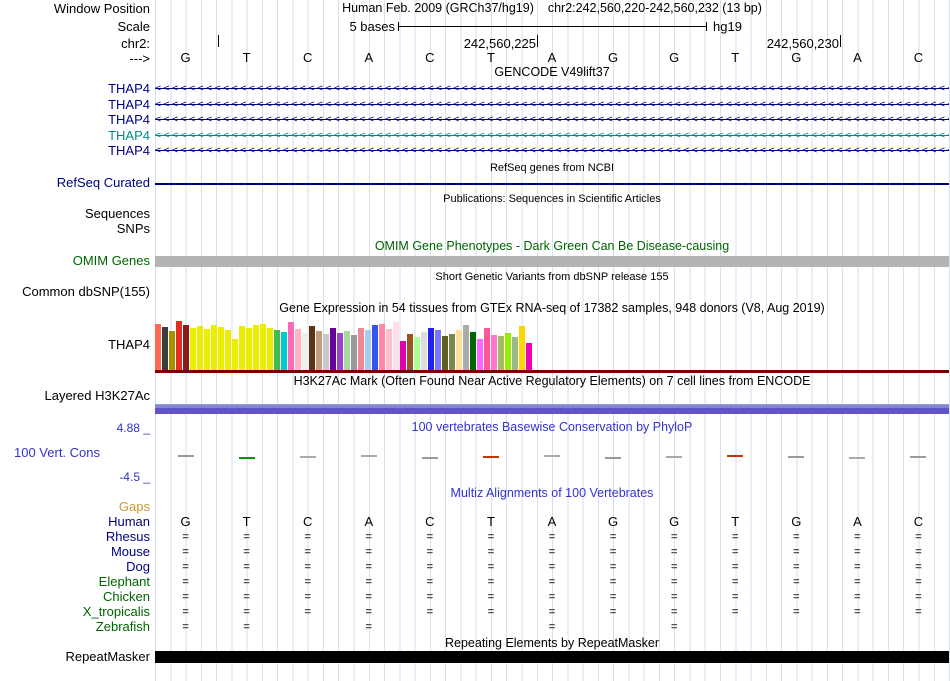  What do you see at coordinates (552, 409) in the screenshot?
I see `h3k27ac-signal-band` at bounding box center [552, 409].